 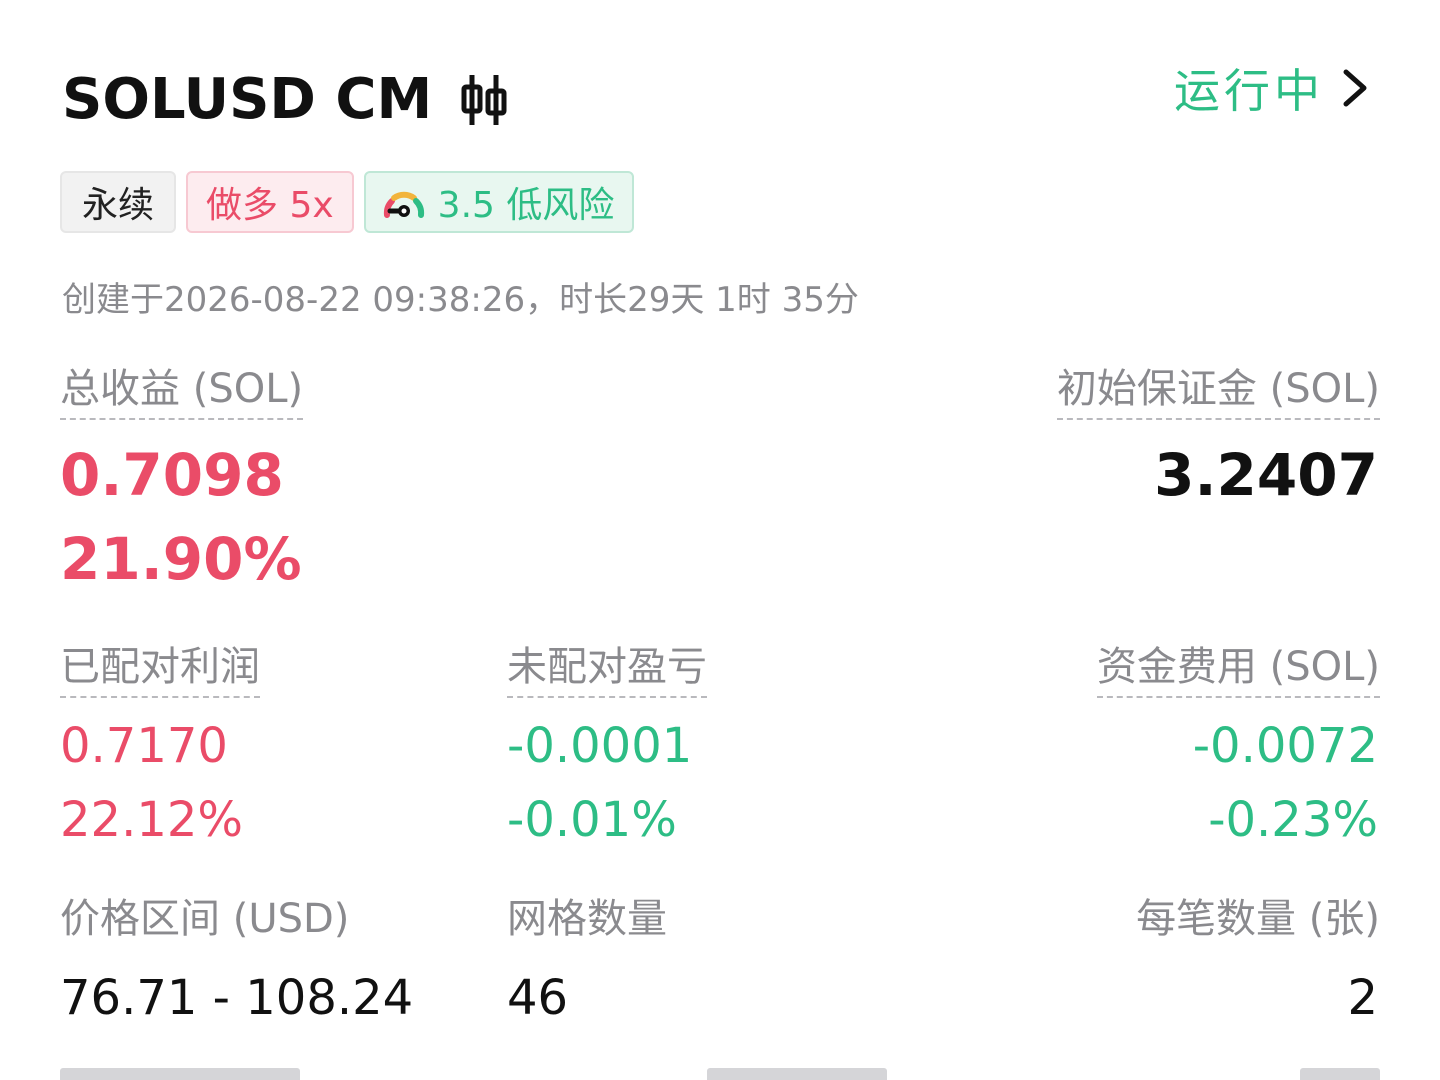 I want to click on risk-tag-label: 3.5 低风险, so click(x=526, y=205).